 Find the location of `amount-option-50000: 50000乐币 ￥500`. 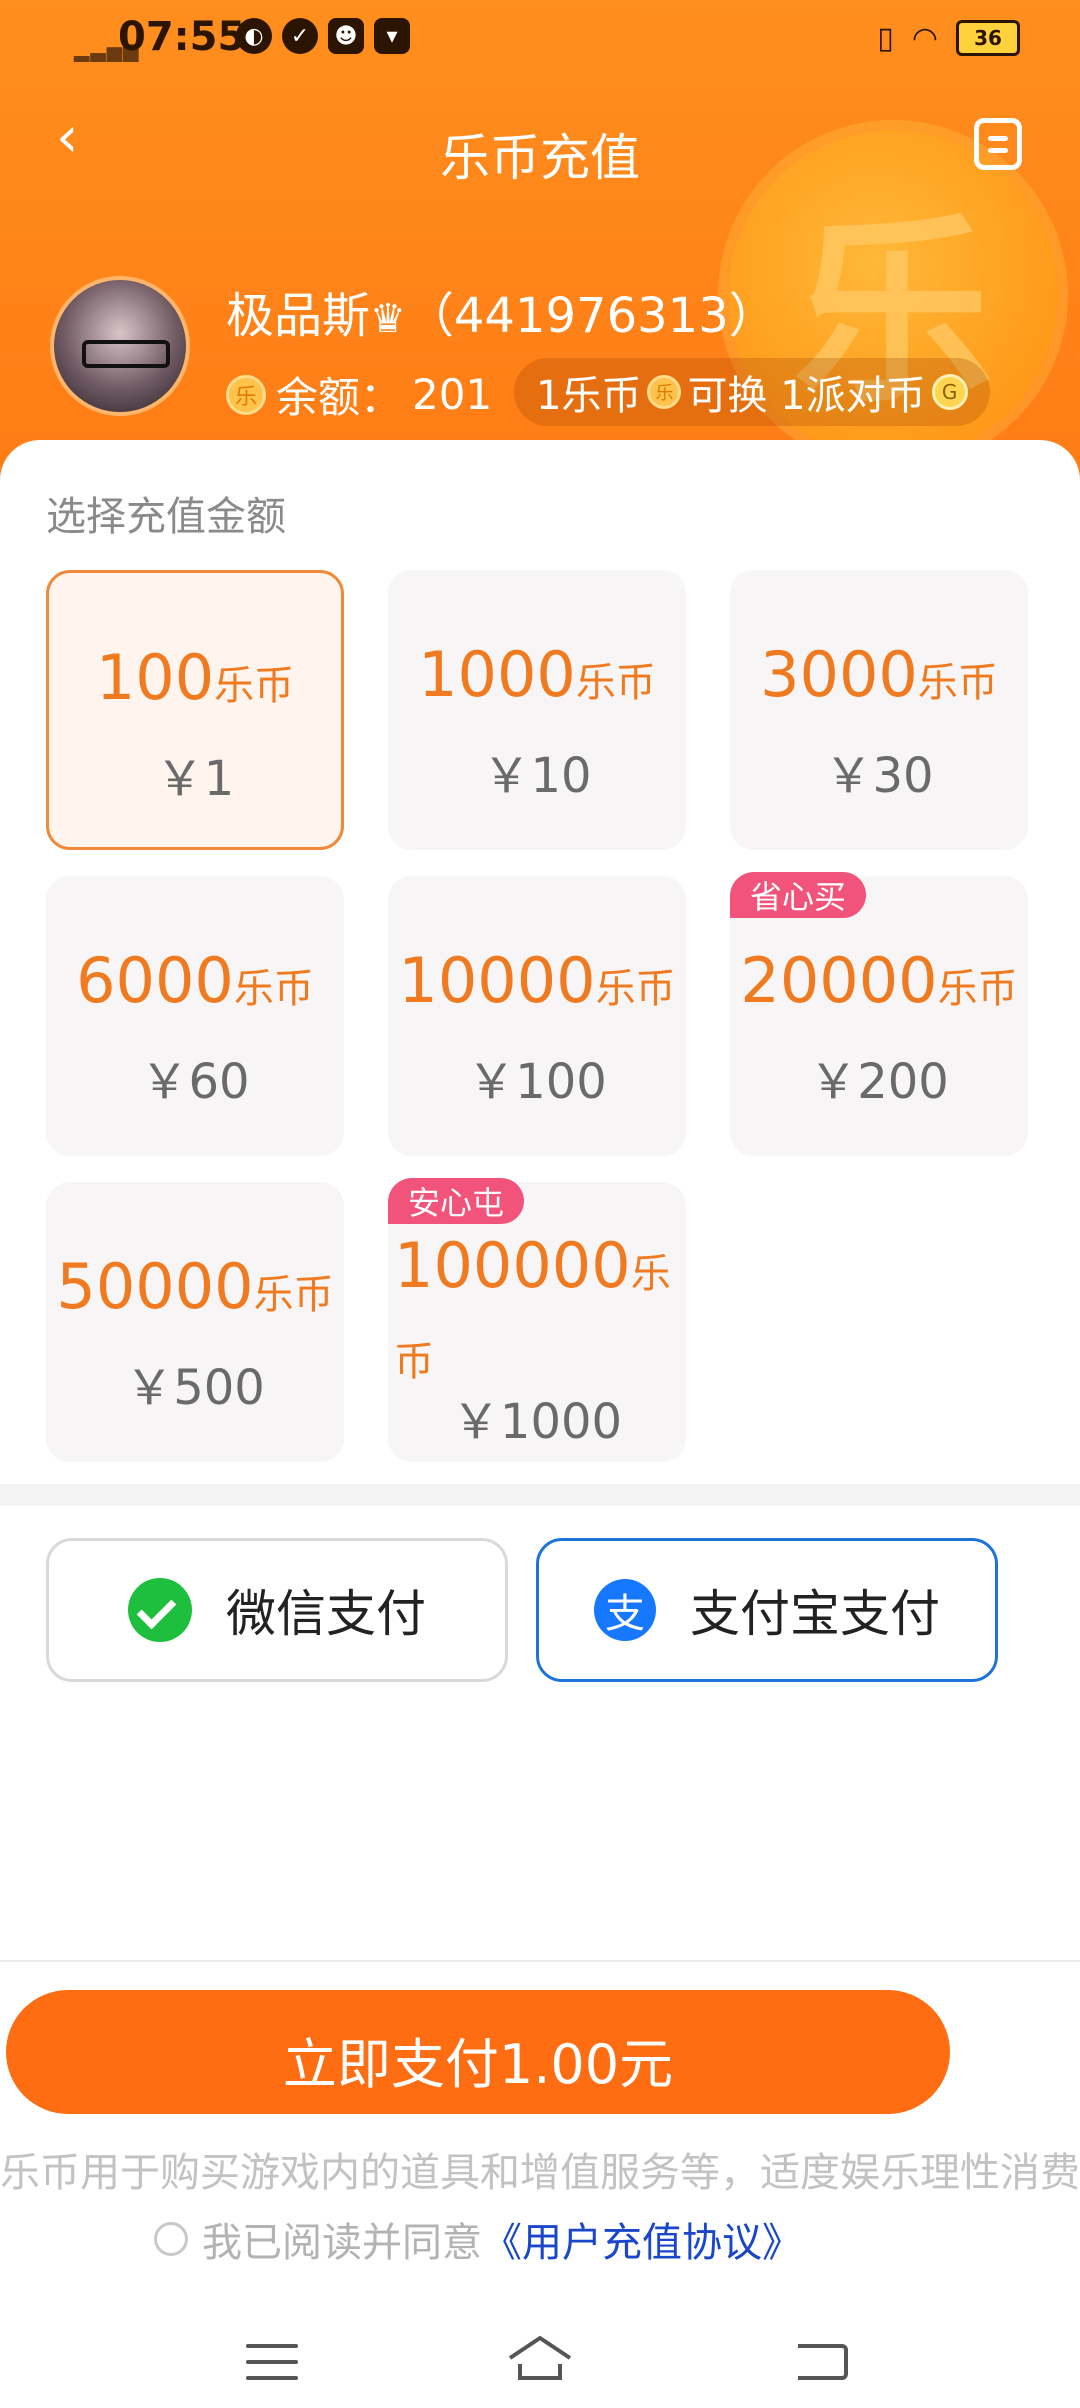

amount-option-50000: 50000乐币 ￥500 is located at coordinates (195, 1322).